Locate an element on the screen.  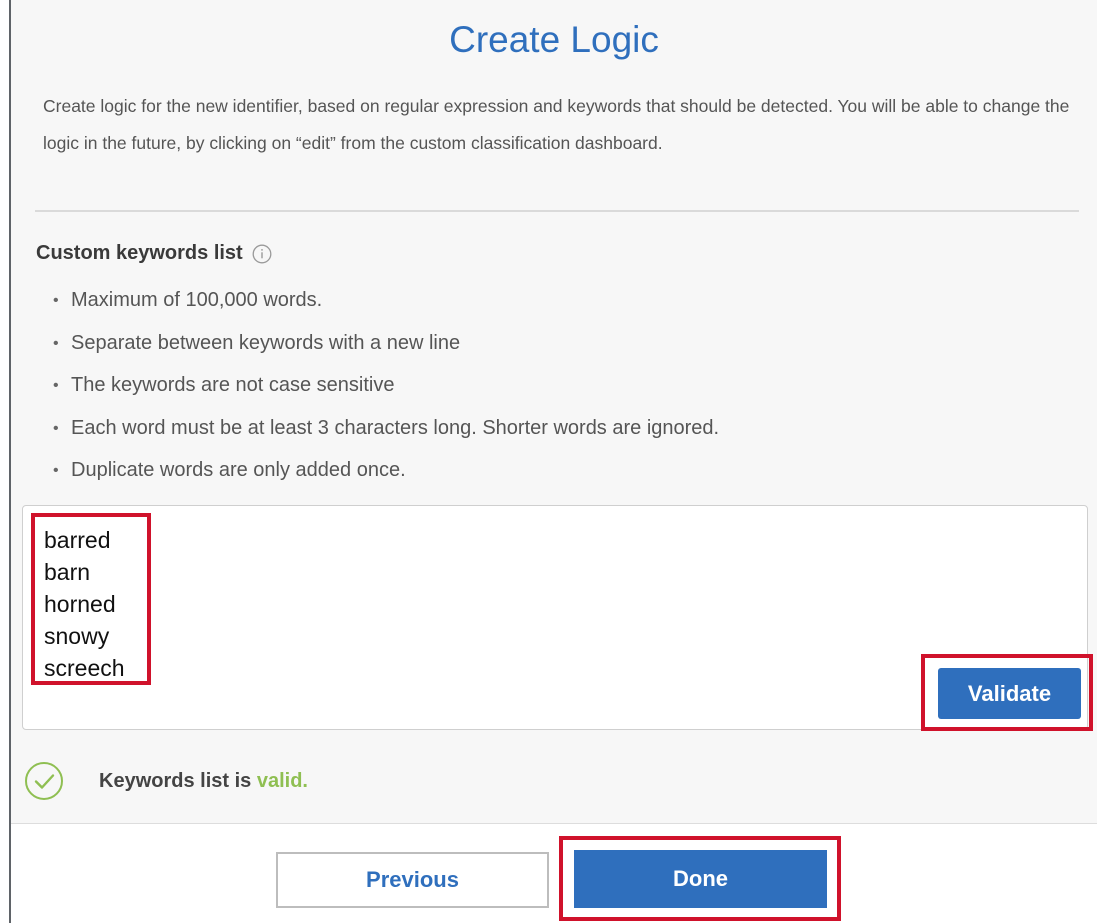
rule-item: The keywords are not case sensitive is located at coordinates (386, 389).